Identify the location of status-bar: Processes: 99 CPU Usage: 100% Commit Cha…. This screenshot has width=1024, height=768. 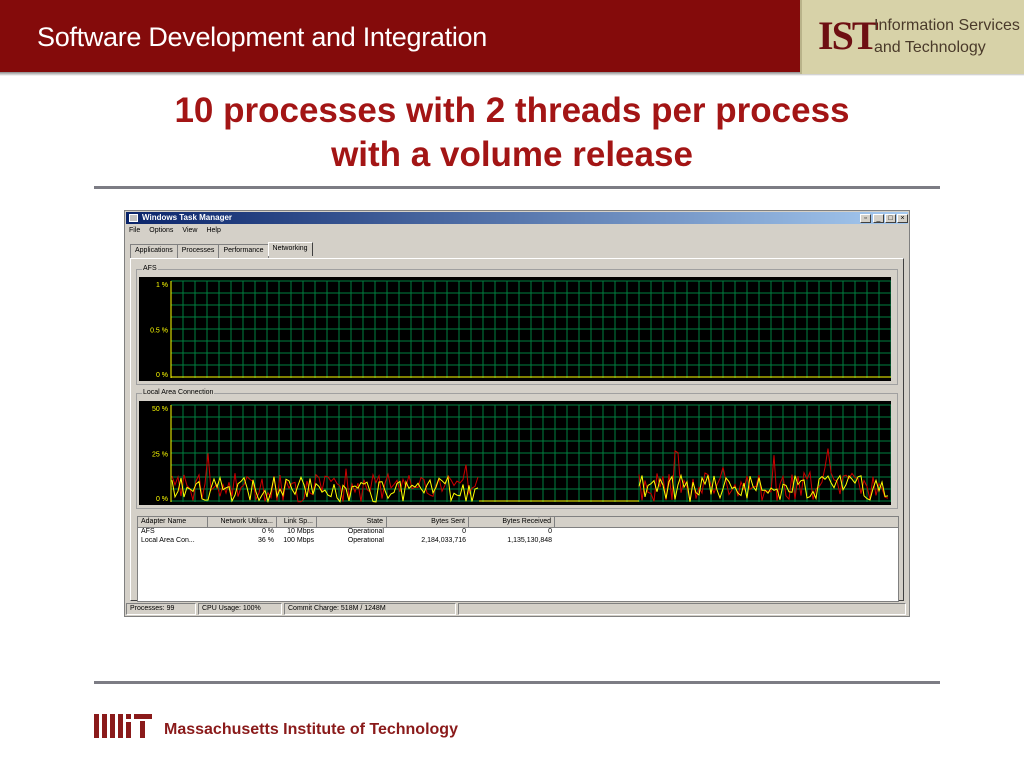
(517, 609).